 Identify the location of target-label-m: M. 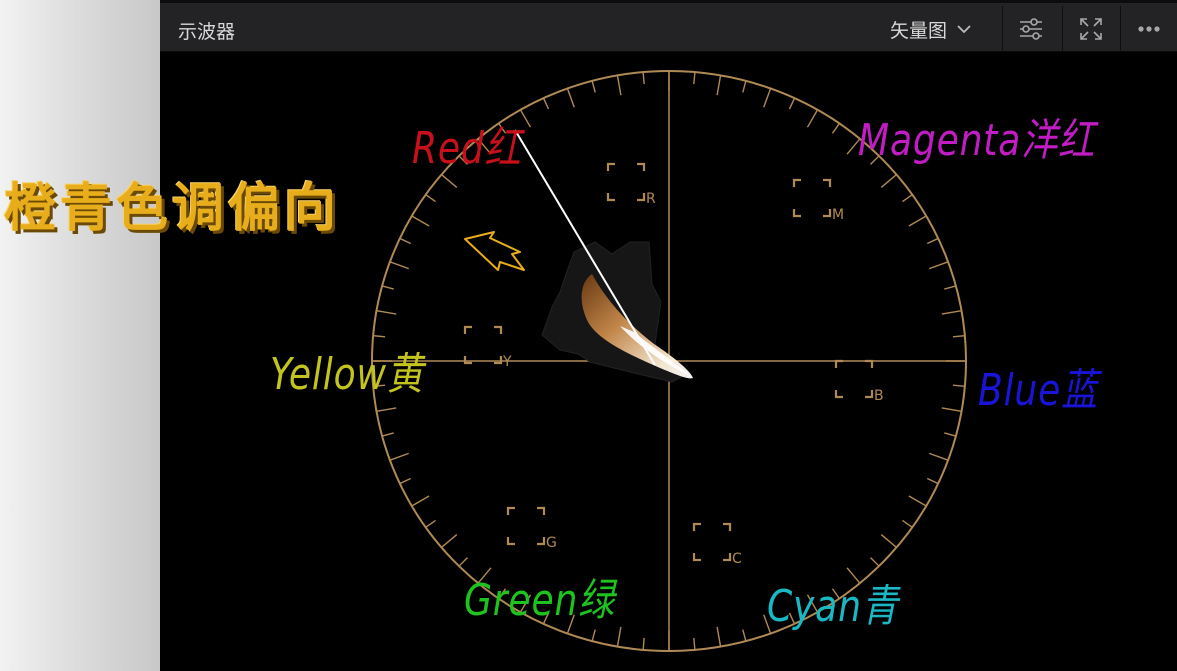
(838, 215).